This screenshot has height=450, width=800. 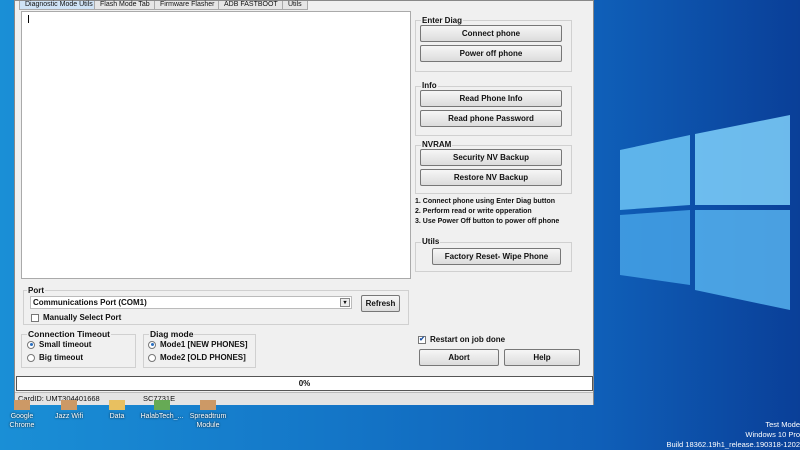 I want to click on enter-diag-label: Enter Diag, so click(x=442, y=20).